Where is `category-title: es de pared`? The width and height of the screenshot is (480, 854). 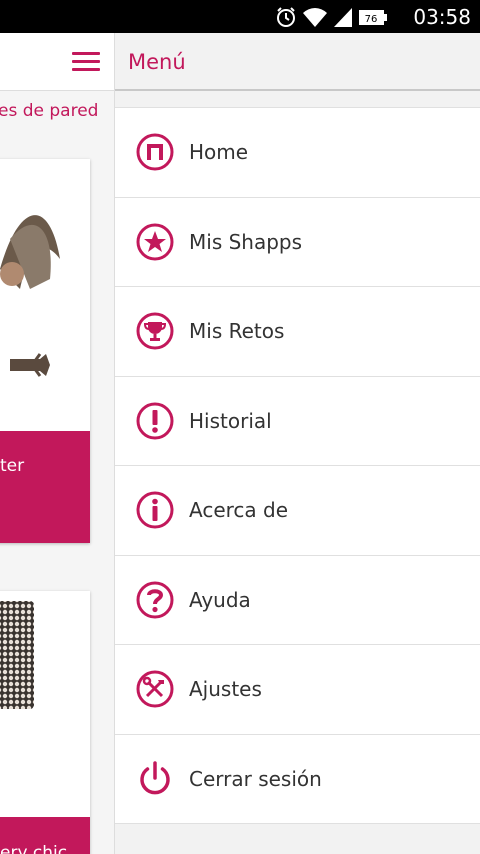
category-title: es de pared is located at coordinates (49, 111).